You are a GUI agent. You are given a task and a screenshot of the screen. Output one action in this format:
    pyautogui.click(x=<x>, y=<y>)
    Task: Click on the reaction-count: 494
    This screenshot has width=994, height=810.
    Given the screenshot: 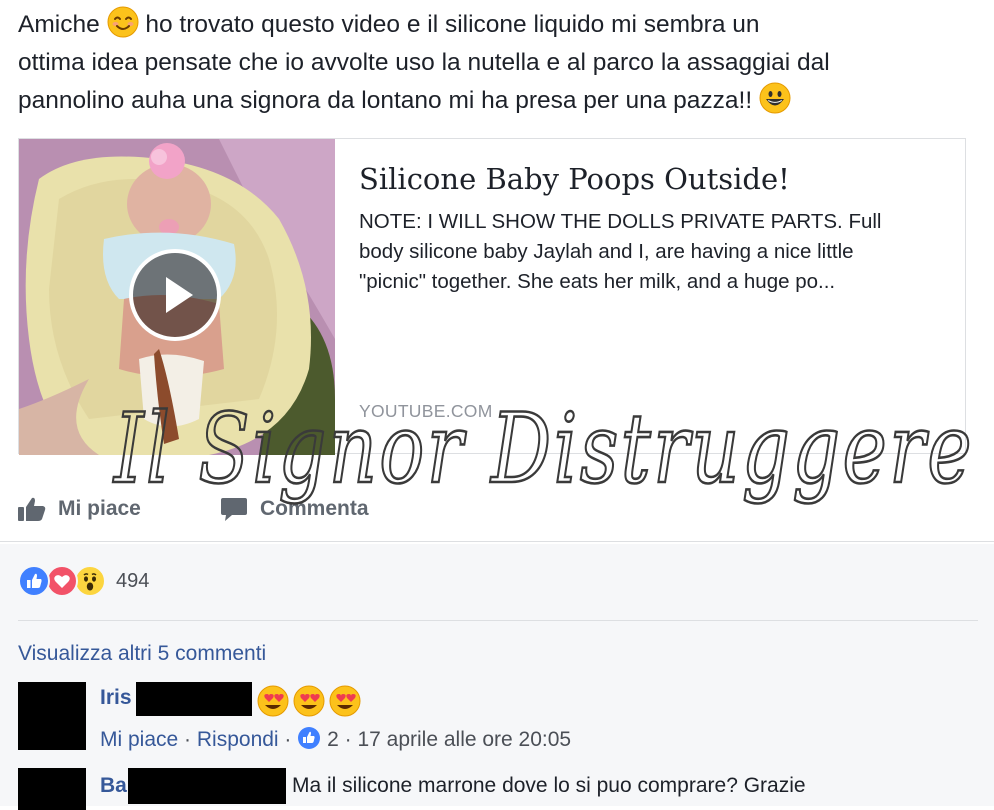 What is the action you would take?
    pyautogui.click(x=132, y=581)
    